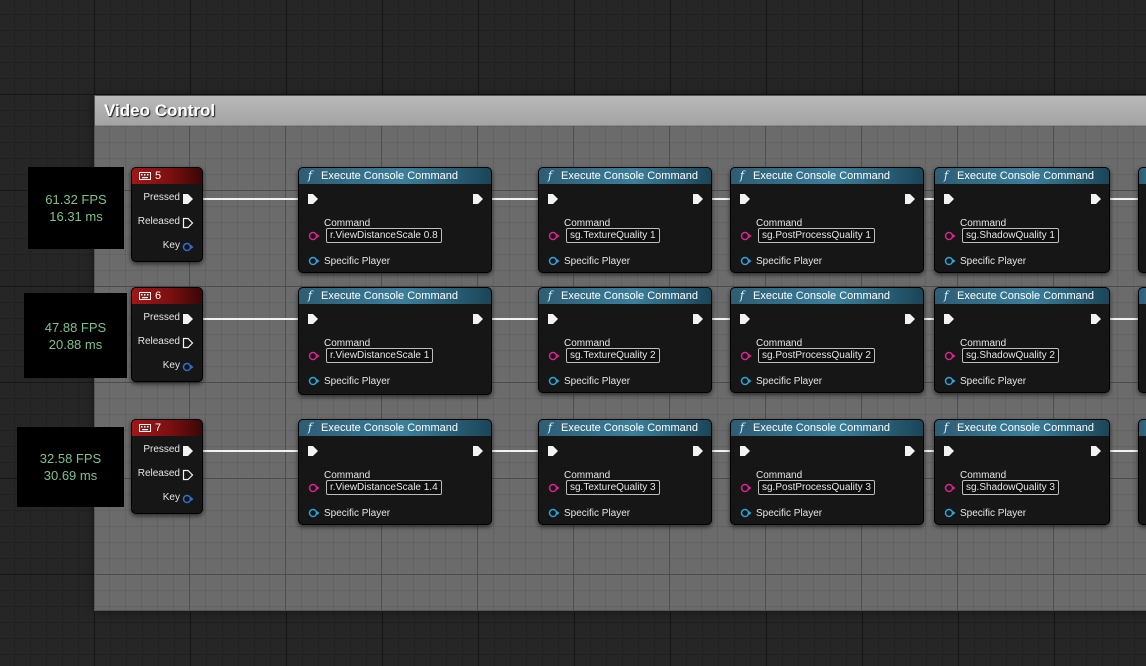 Image resolution: width=1146 pixels, height=666 pixels. Describe the element at coordinates (816, 487) in the screenshot. I see `command-input: sg.PostProcessQuality 3` at that location.